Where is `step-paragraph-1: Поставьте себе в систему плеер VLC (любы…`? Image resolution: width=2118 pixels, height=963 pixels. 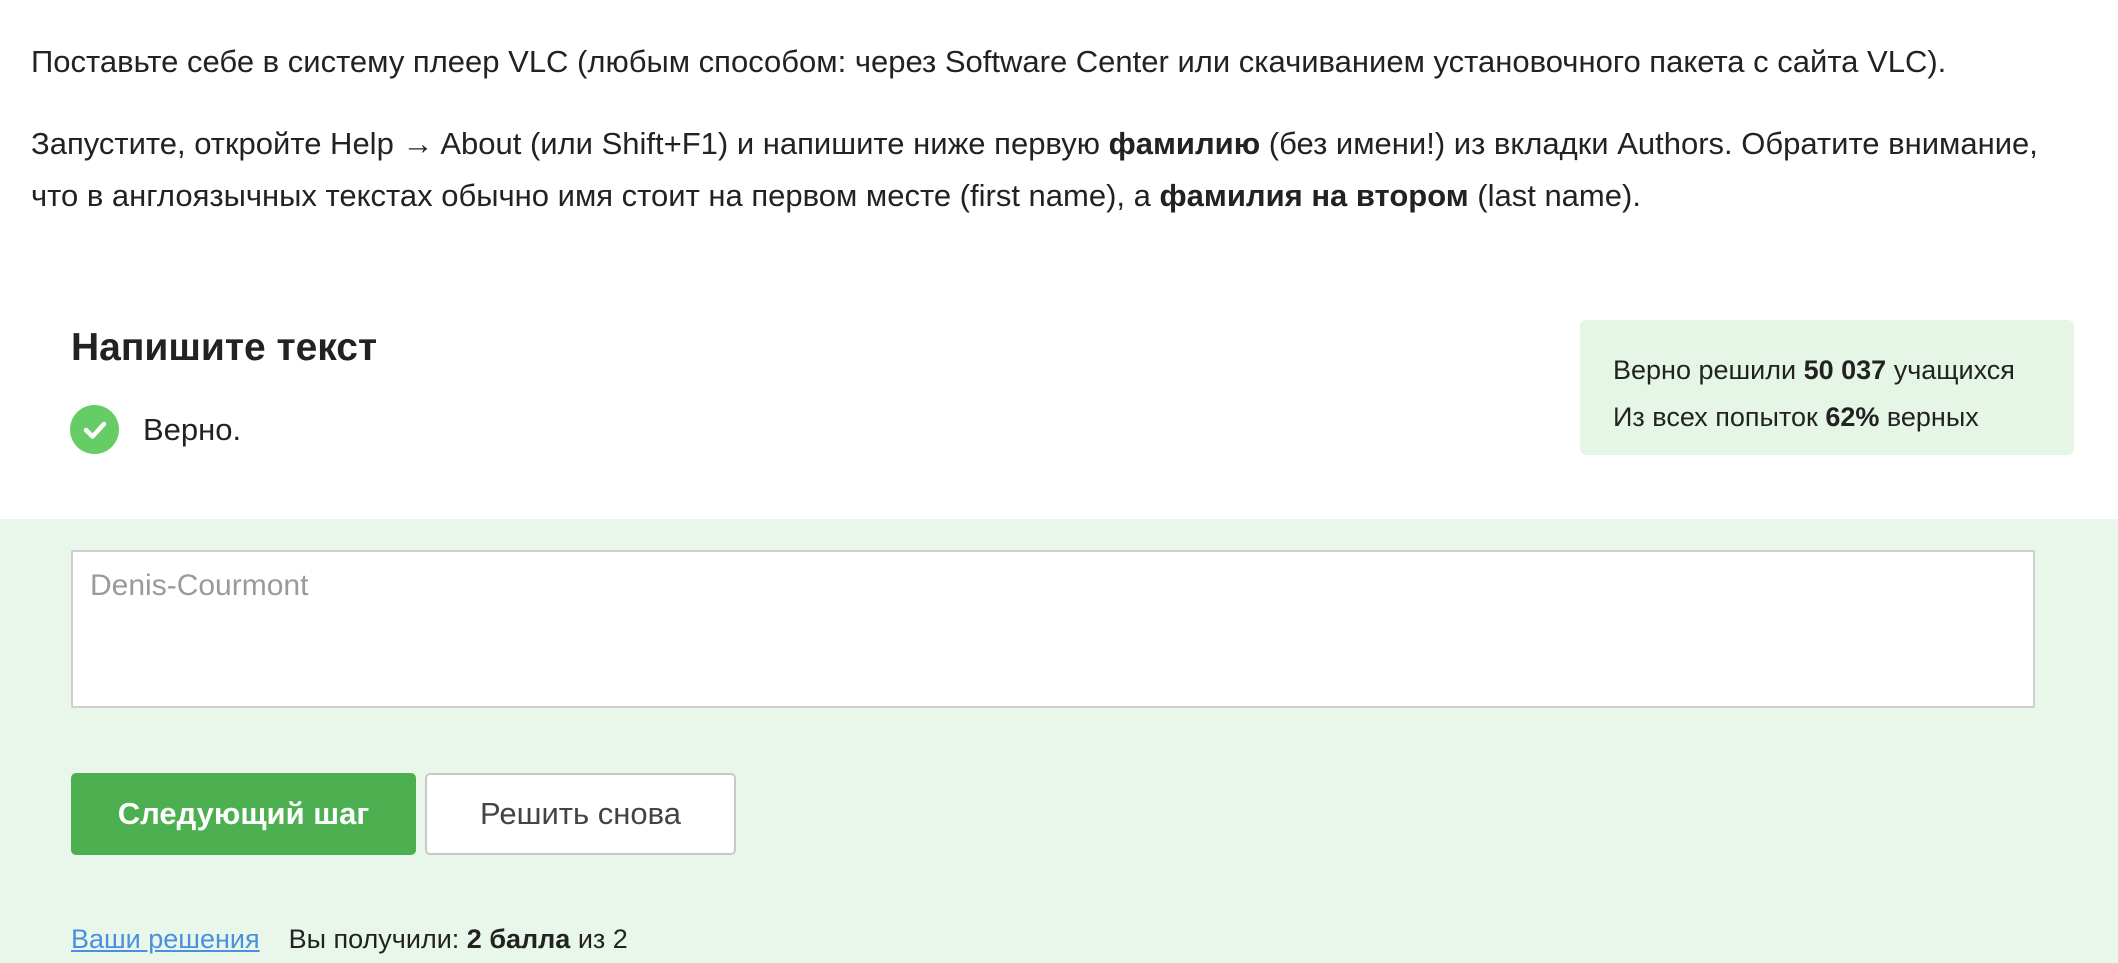 step-paragraph-1: Поставьте себе в систему плеер VLC (любы… is located at coordinates (989, 61).